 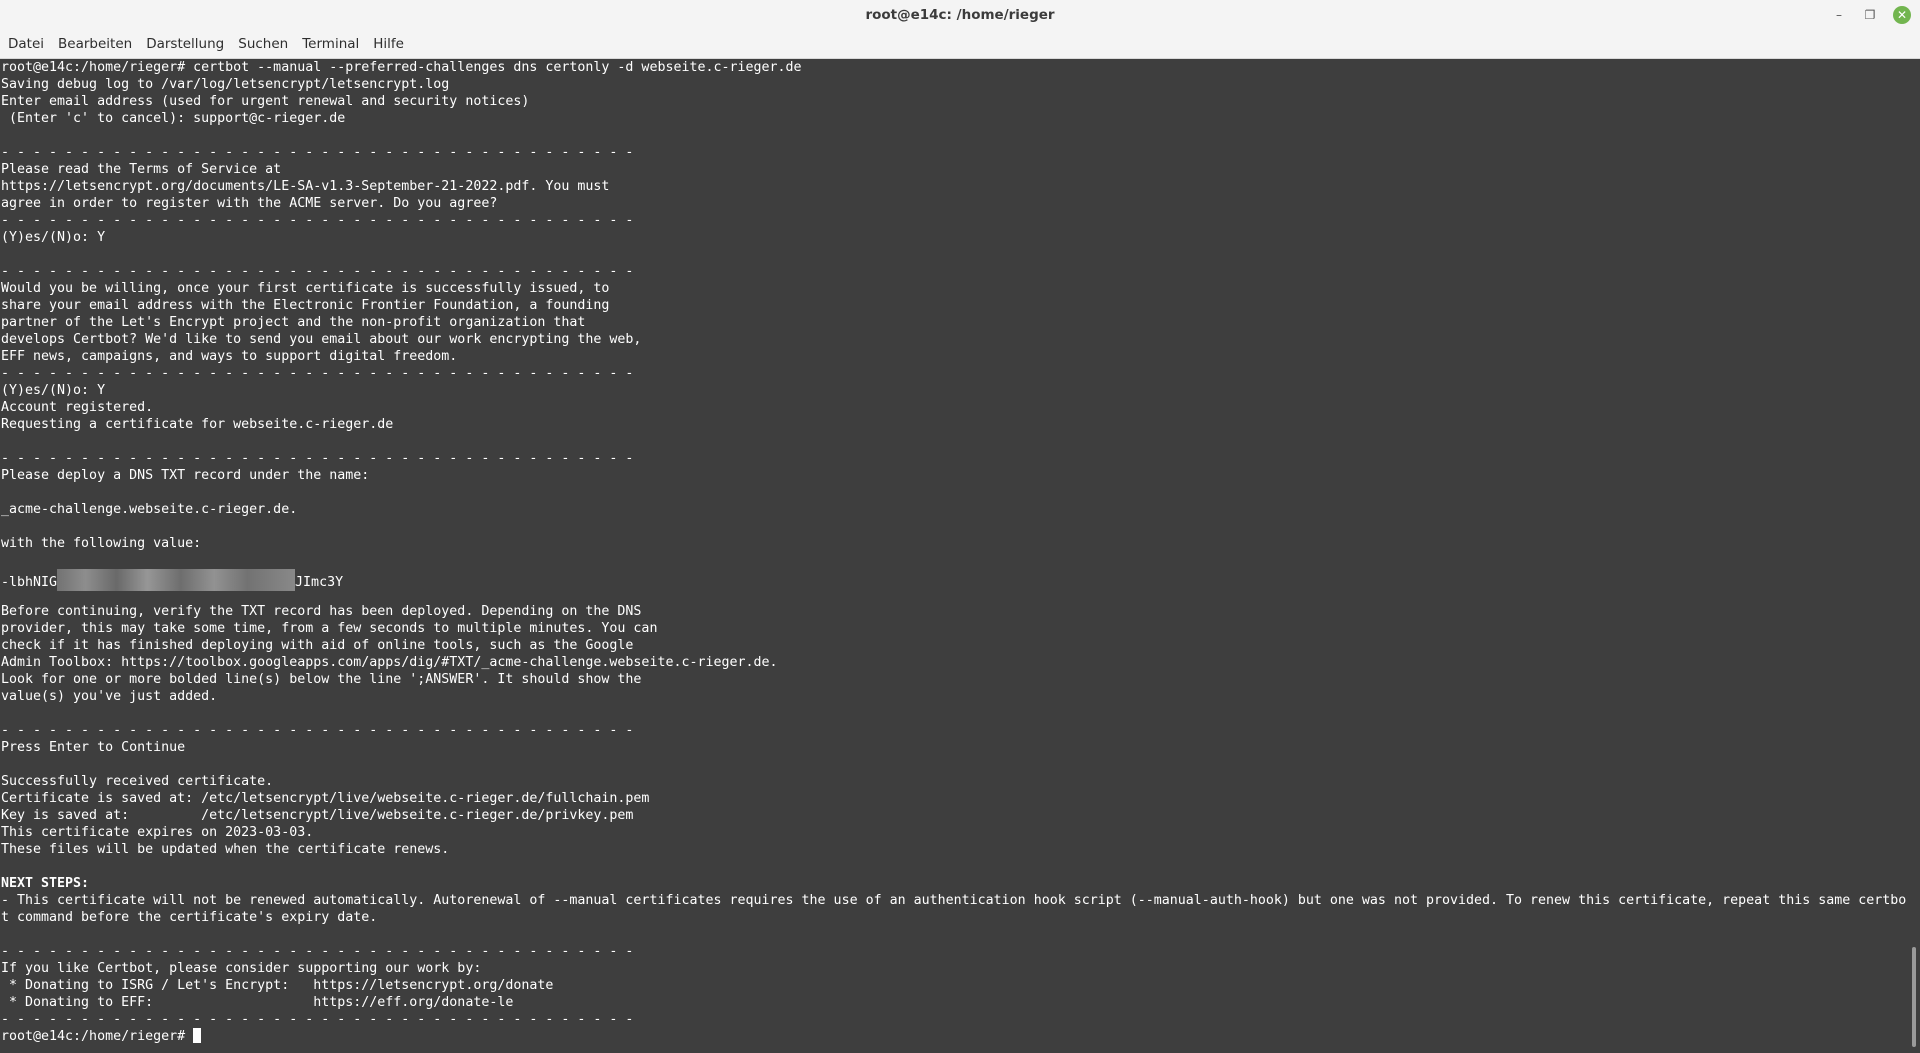 I want to click on menu-datei: Datei, so click(x=26, y=44).